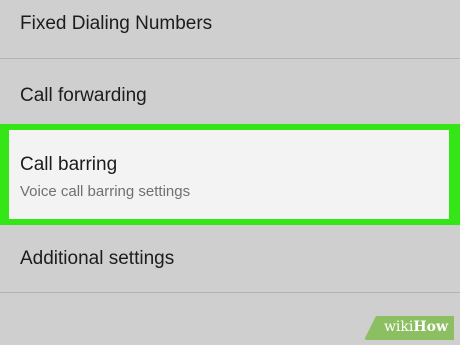  Describe the element at coordinates (398, 327) in the screenshot. I see `watermark-wiki: wiki` at that location.